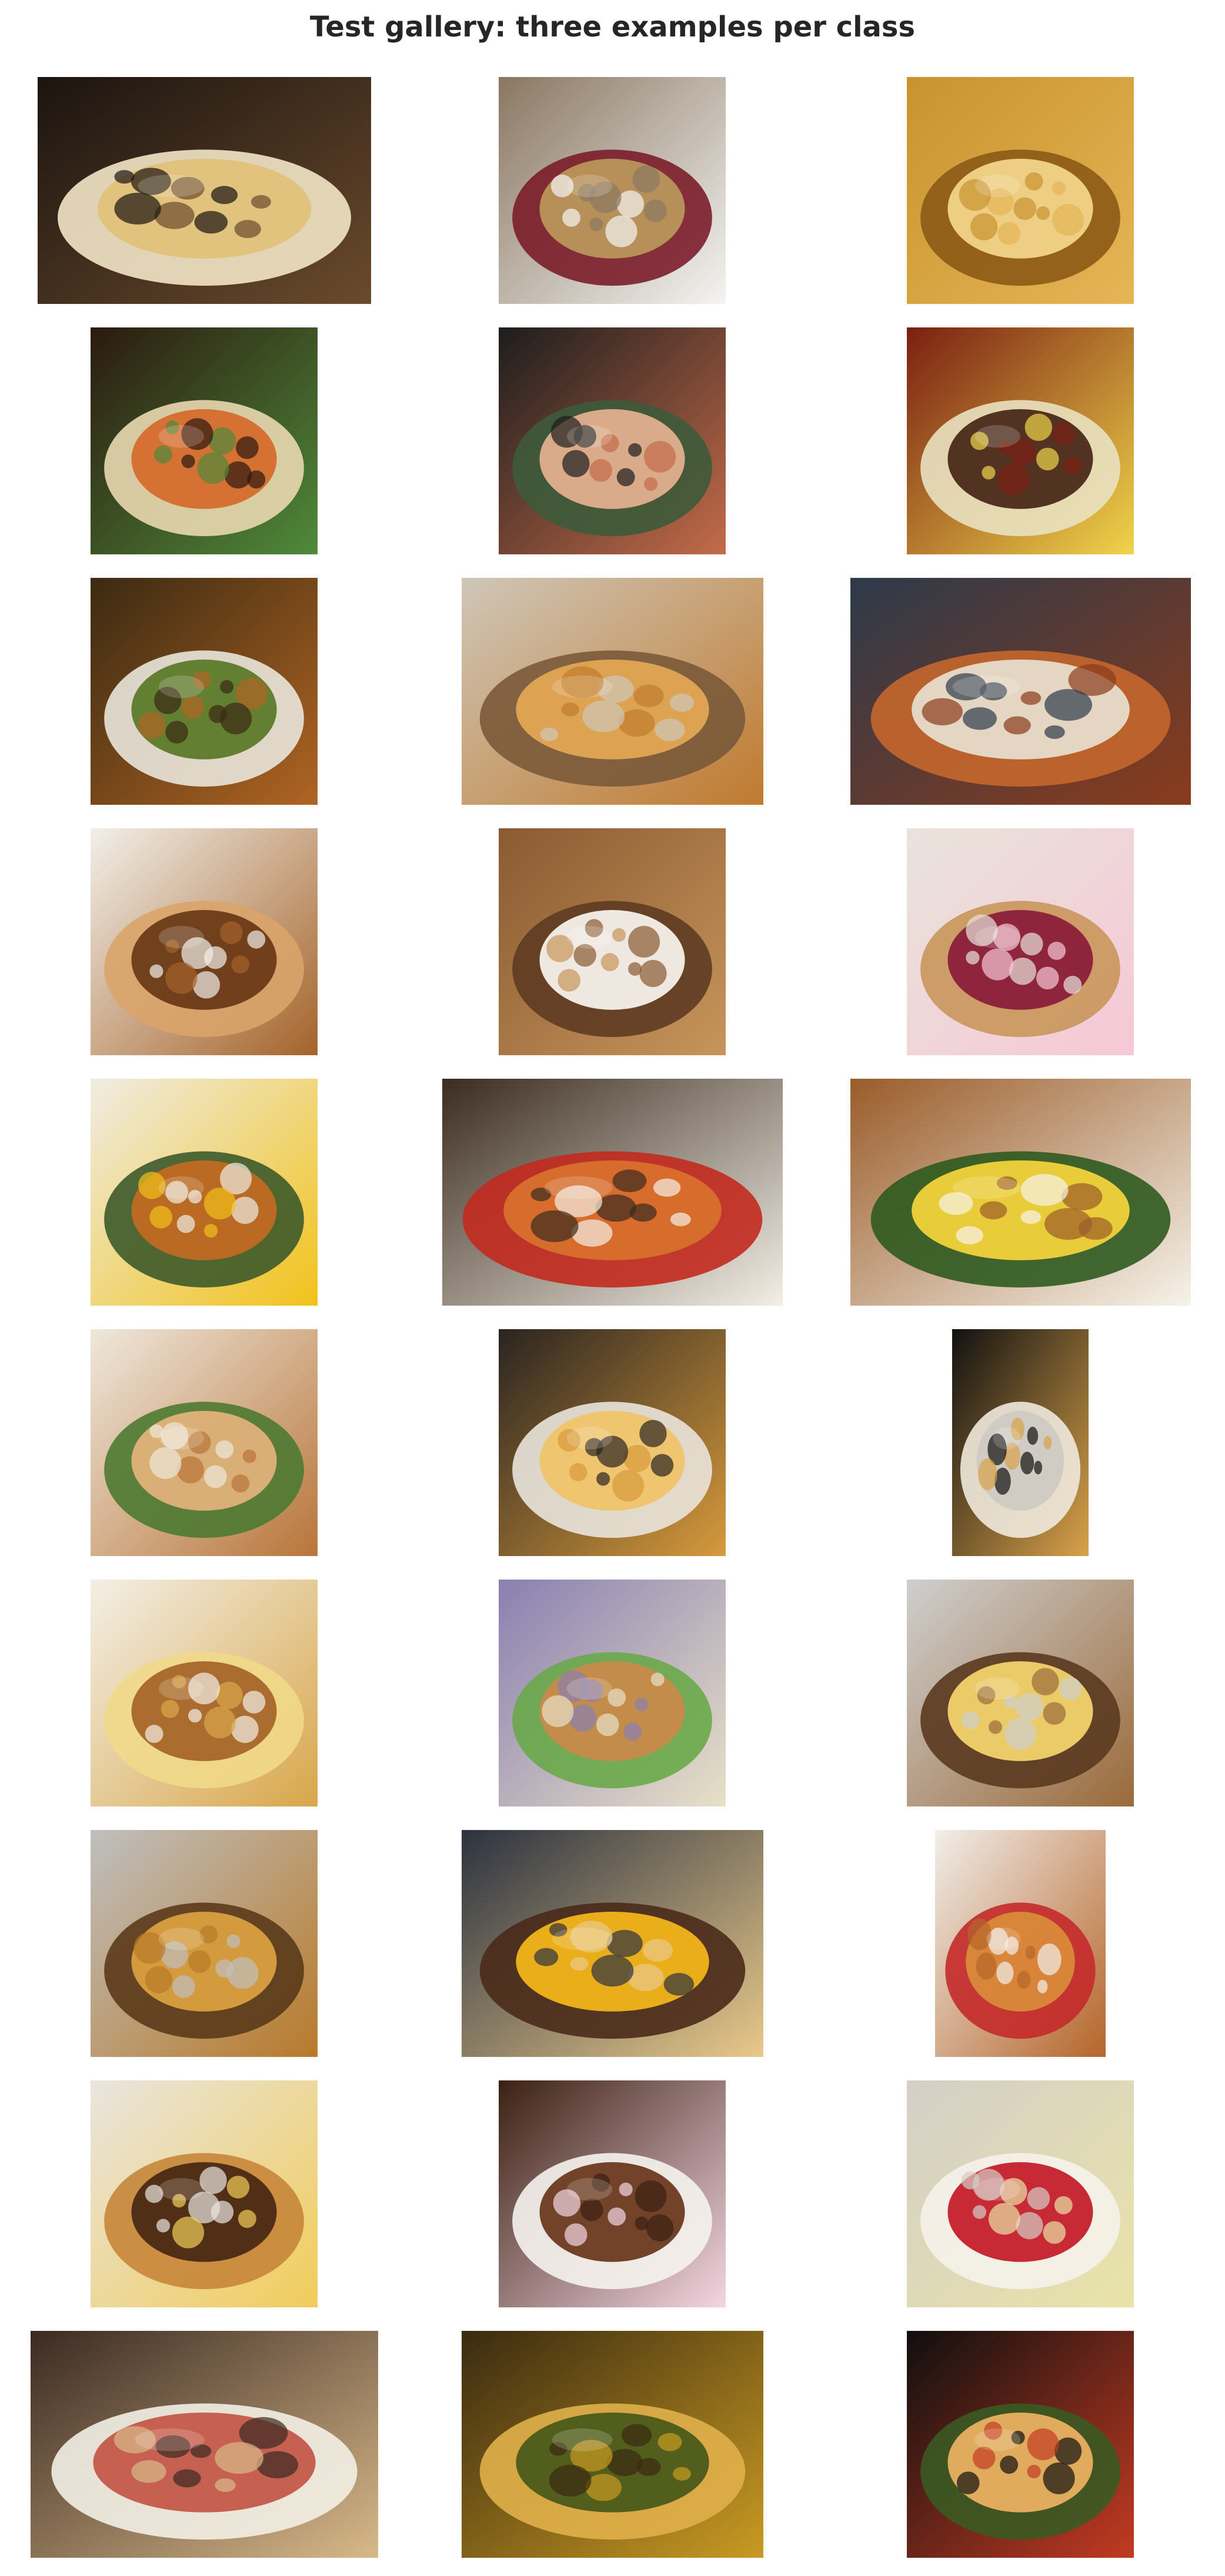 The height and width of the screenshot is (2576, 1225). I want to click on plated-dessert-berries-photo, so click(612, 190).